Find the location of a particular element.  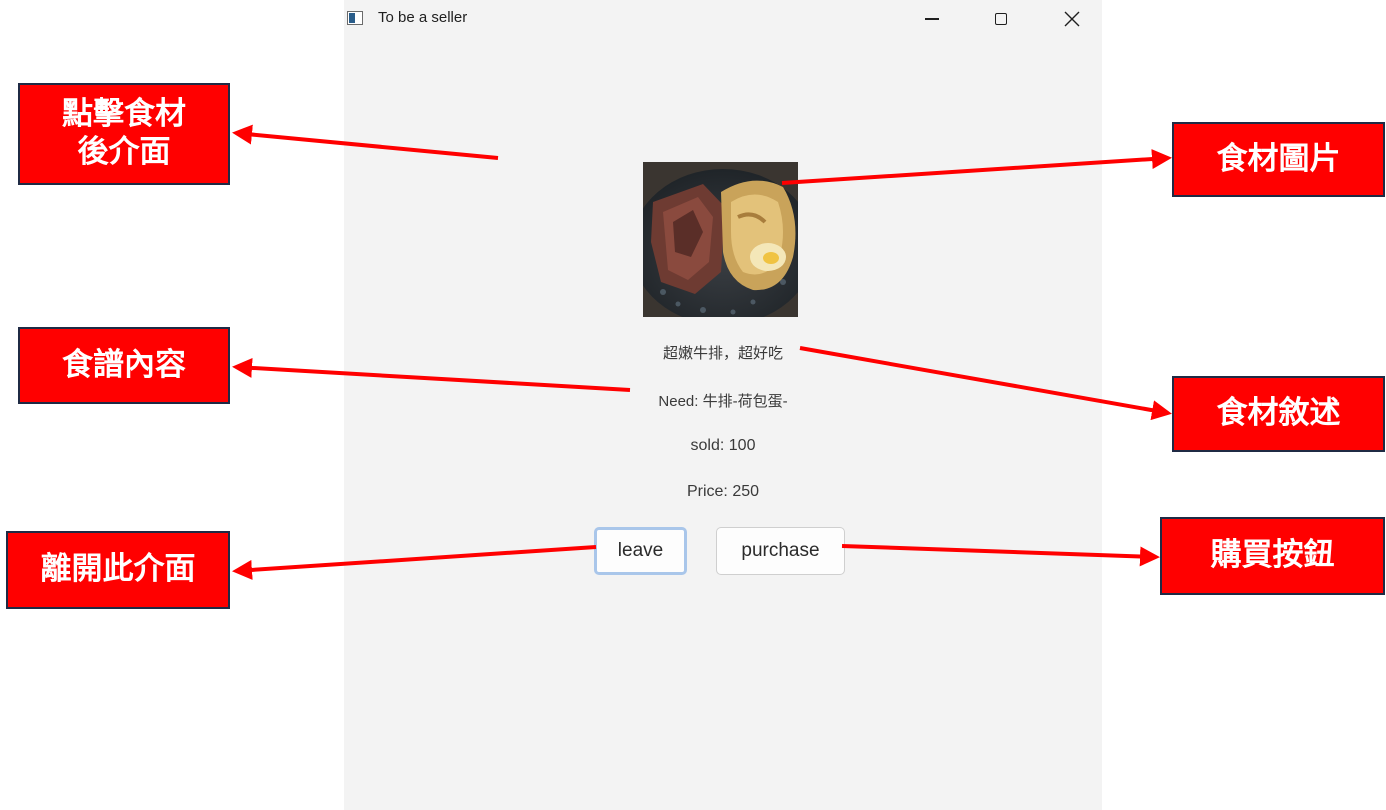

arrow-purchase is located at coordinates (1000, 555).